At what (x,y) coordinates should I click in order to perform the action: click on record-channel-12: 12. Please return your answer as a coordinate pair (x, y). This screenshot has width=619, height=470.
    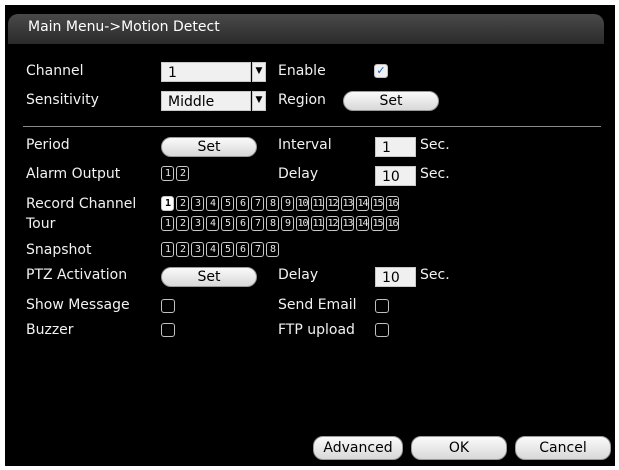
    Looking at the image, I should click on (332, 203).